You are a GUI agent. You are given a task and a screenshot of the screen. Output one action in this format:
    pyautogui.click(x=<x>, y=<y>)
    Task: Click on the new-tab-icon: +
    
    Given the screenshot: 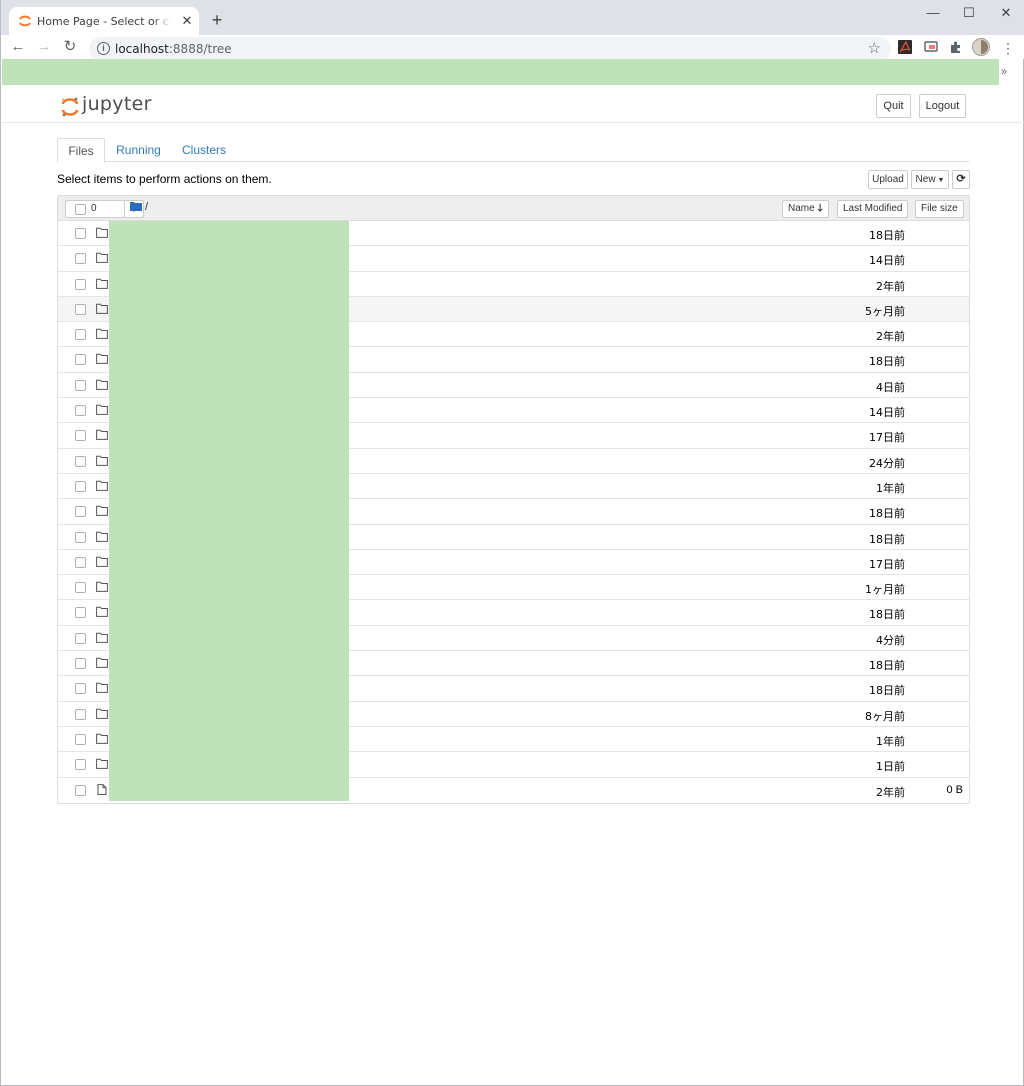 What is the action you would take?
    pyautogui.click(x=217, y=21)
    